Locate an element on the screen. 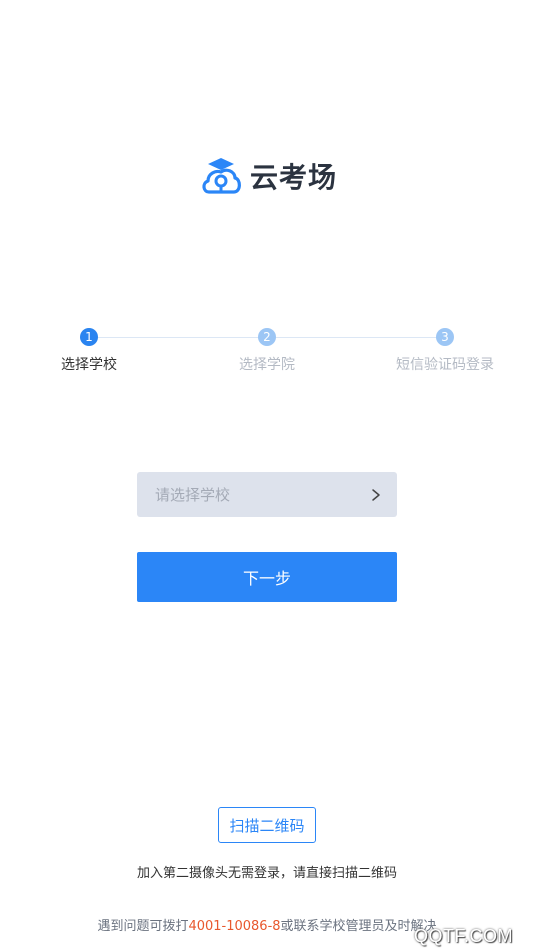 This screenshot has height=949, width=534. step-number: 2 is located at coordinates (267, 337).